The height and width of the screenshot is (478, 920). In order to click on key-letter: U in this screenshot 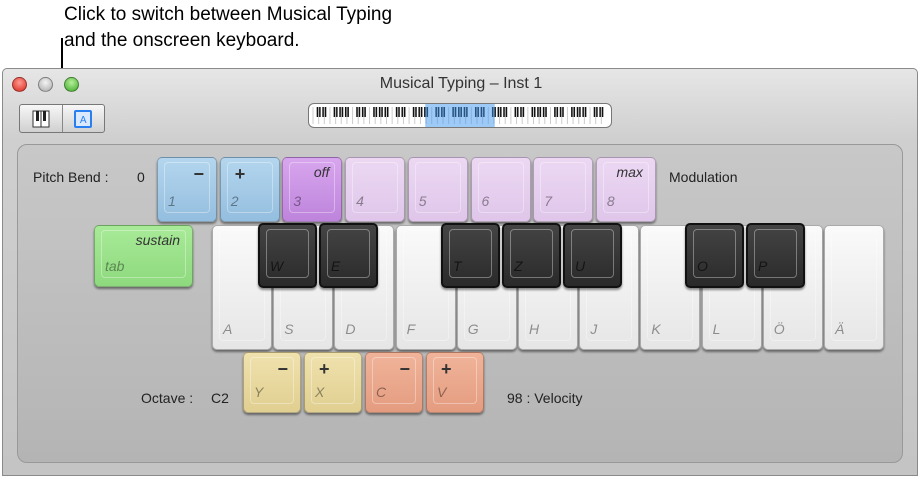, I will do `click(580, 266)`.